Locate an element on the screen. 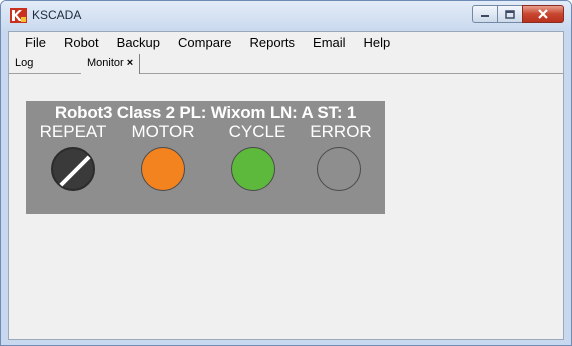  close-button is located at coordinates (543, 14).